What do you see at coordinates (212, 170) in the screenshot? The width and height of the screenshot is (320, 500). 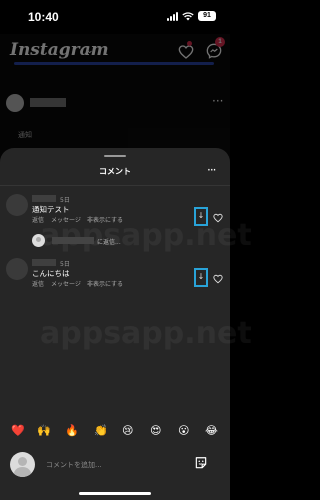 I see `sheet-more-icon: ···` at bounding box center [212, 170].